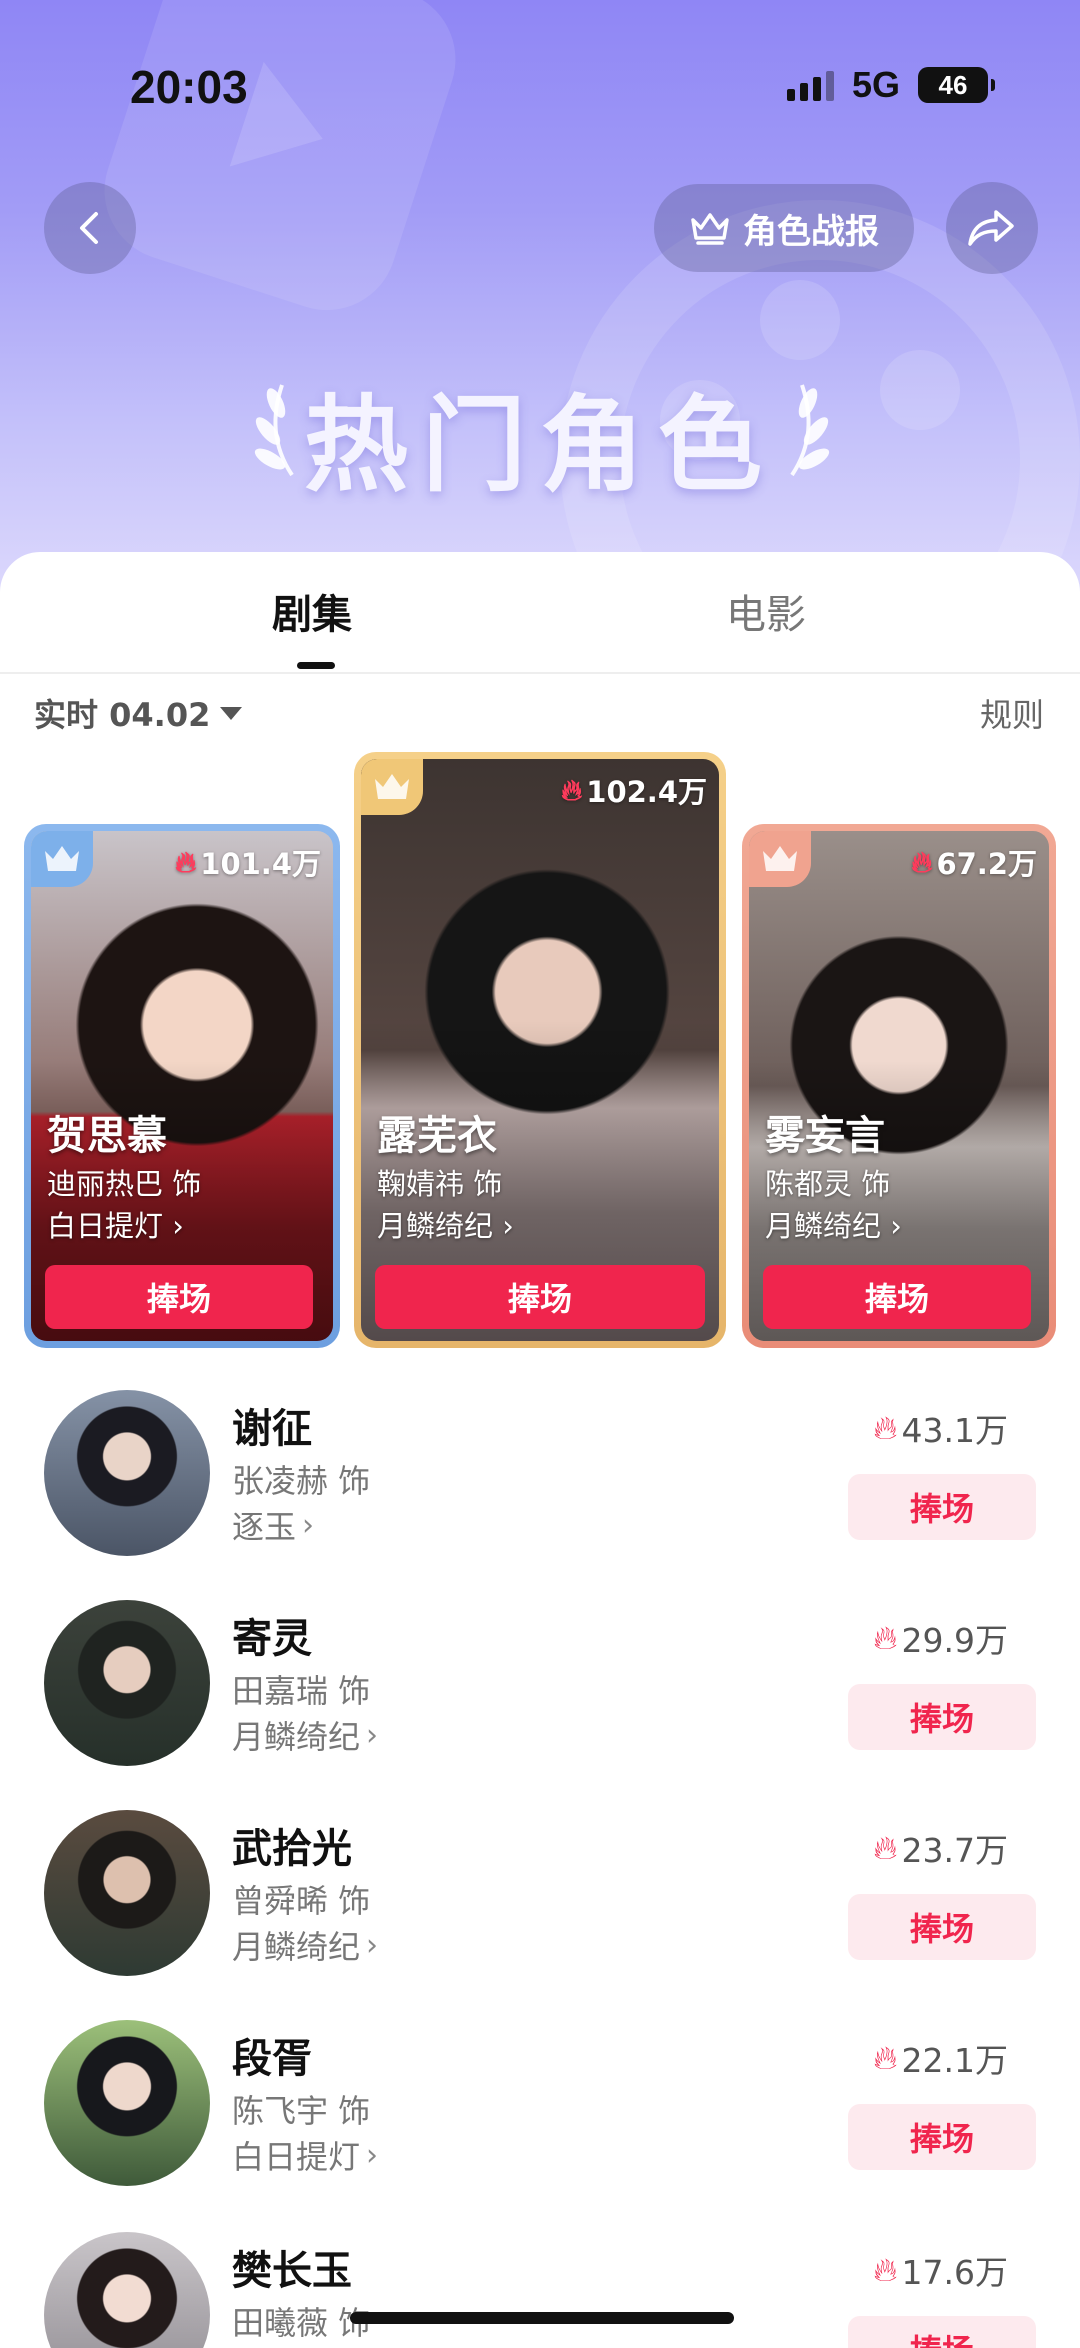 The width and height of the screenshot is (1080, 2348). Describe the element at coordinates (542, 2318) in the screenshot. I see `home-indicator` at that location.